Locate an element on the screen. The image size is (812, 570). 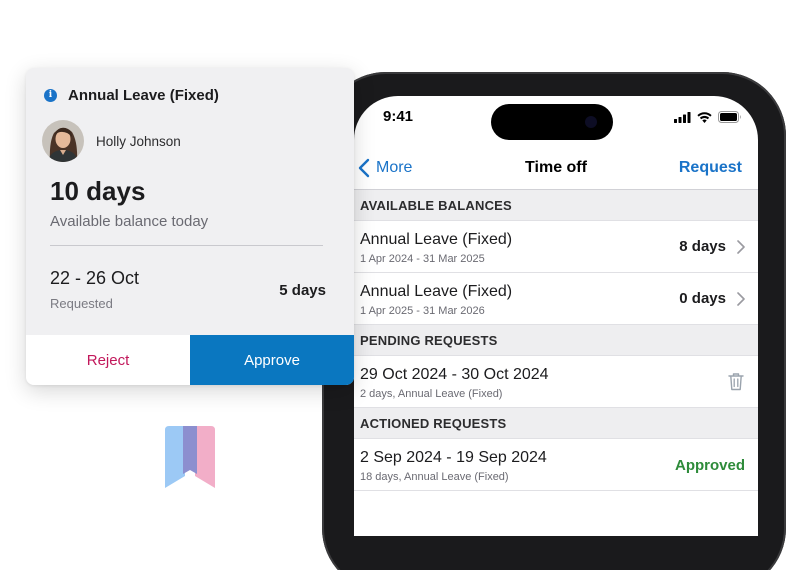
approved-status-label: Approved is located at coordinates (709, 465).